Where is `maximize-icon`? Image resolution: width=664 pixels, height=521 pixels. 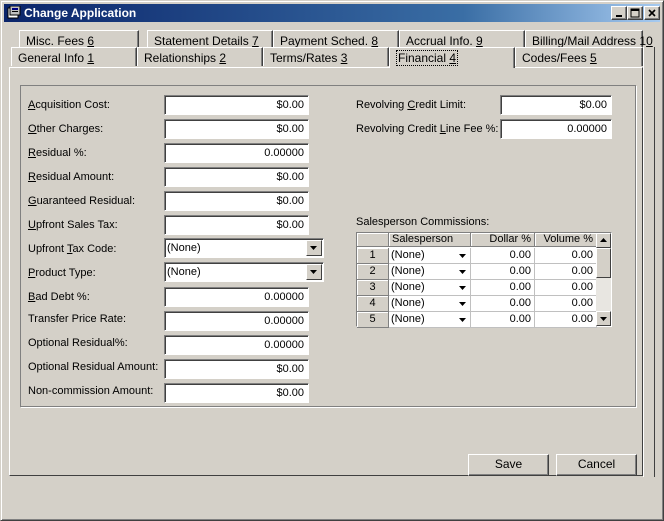
maximize-icon is located at coordinates (635, 13).